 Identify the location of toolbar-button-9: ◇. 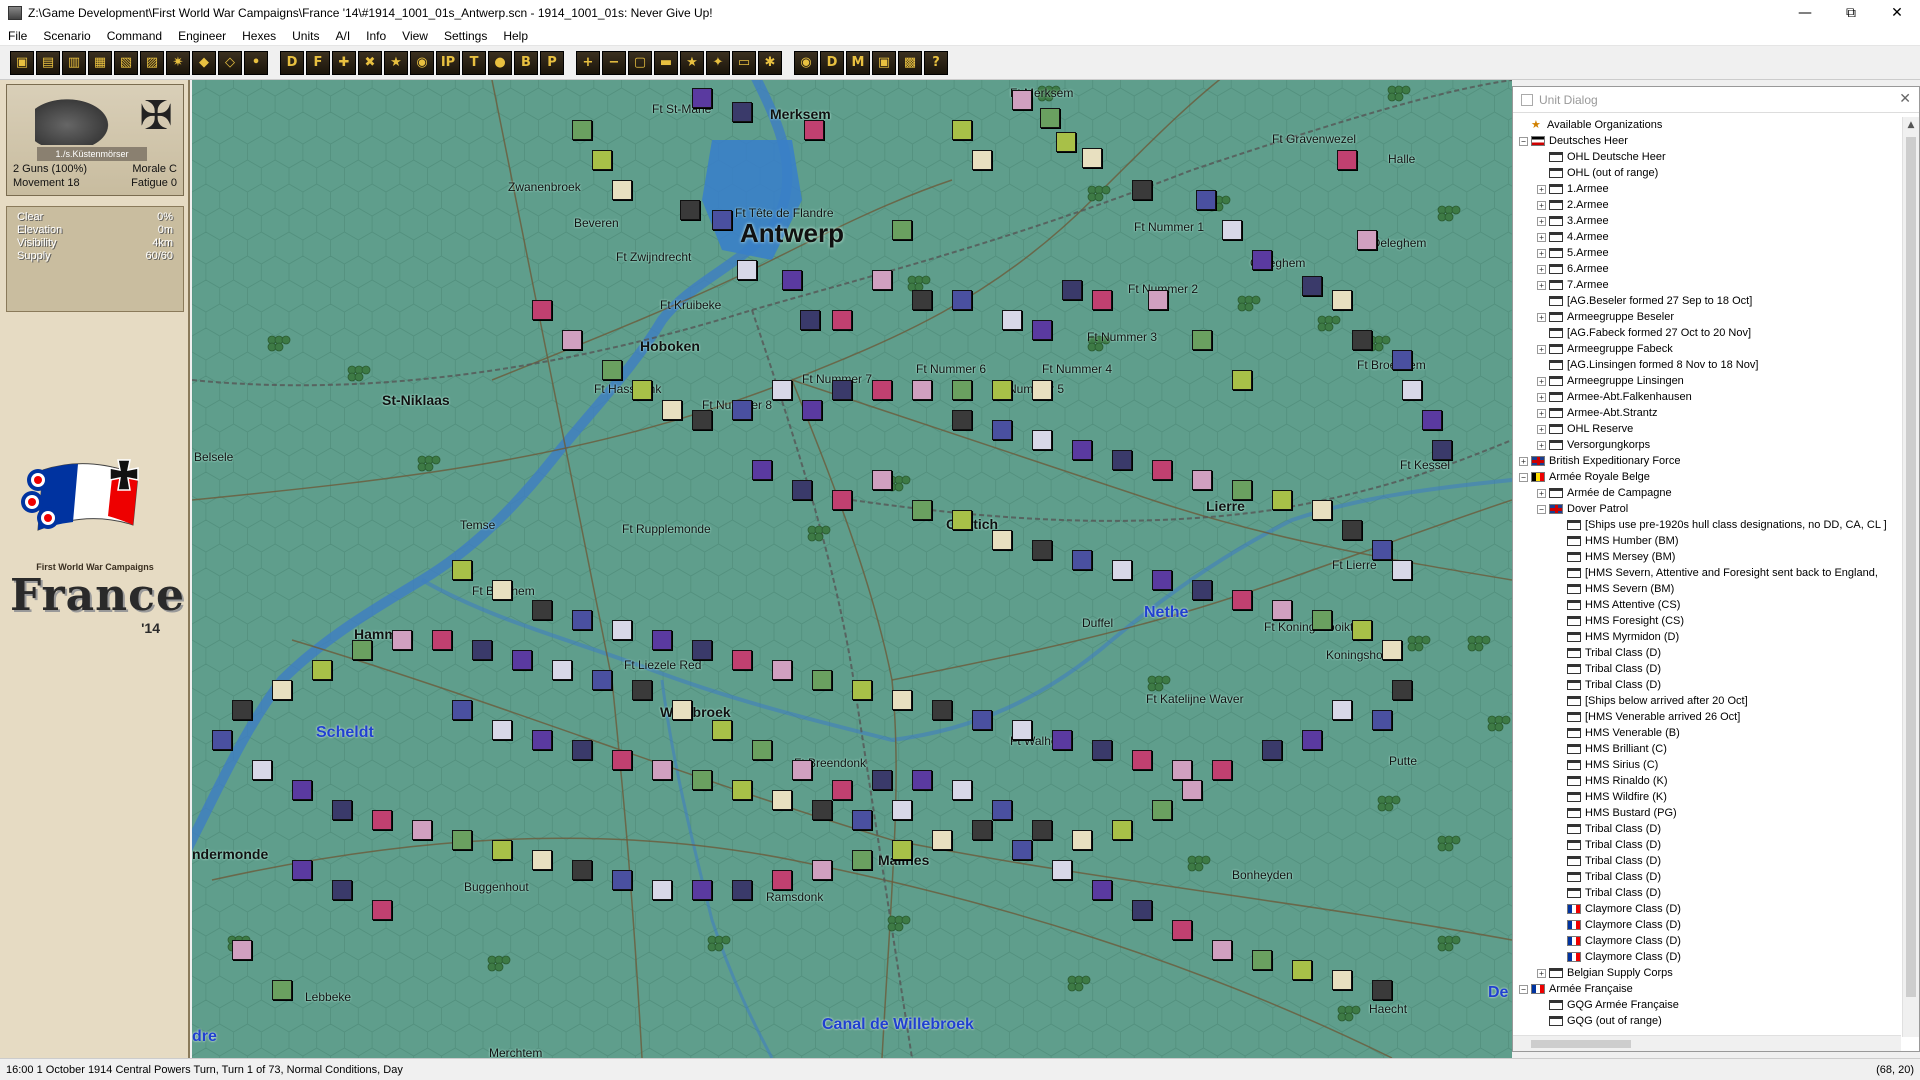
(230, 62).